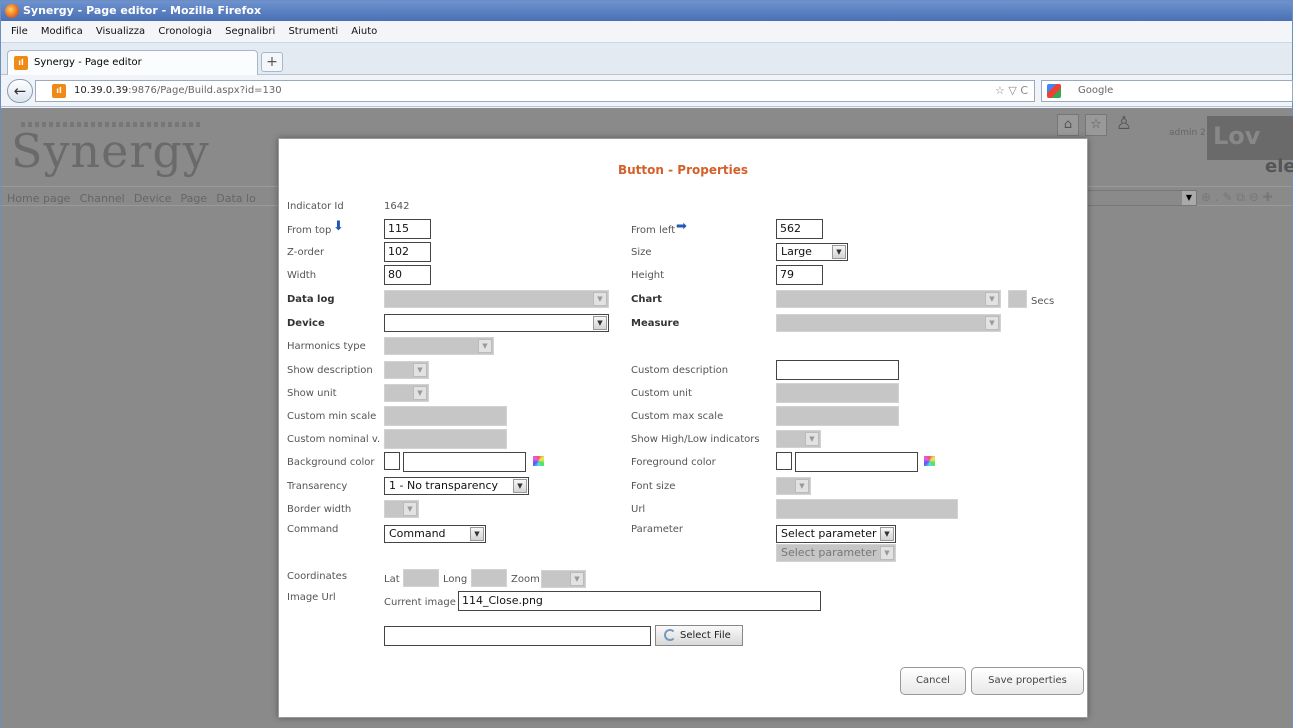  What do you see at coordinates (1187, 133) in the screenshot?
I see `user-name: admin 2` at bounding box center [1187, 133].